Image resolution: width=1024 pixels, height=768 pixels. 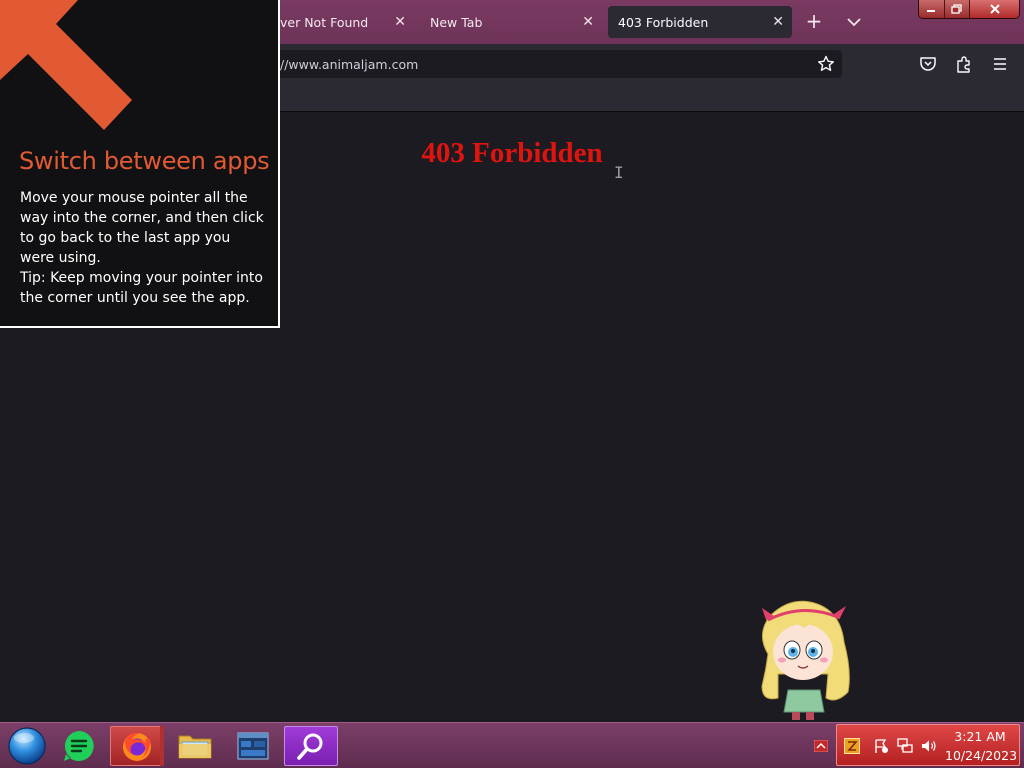 What do you see at coordinates (511, 22) in the screenshot?
I see `tab-new-tab: New Tab ✕` at bounding box center [511, 22].